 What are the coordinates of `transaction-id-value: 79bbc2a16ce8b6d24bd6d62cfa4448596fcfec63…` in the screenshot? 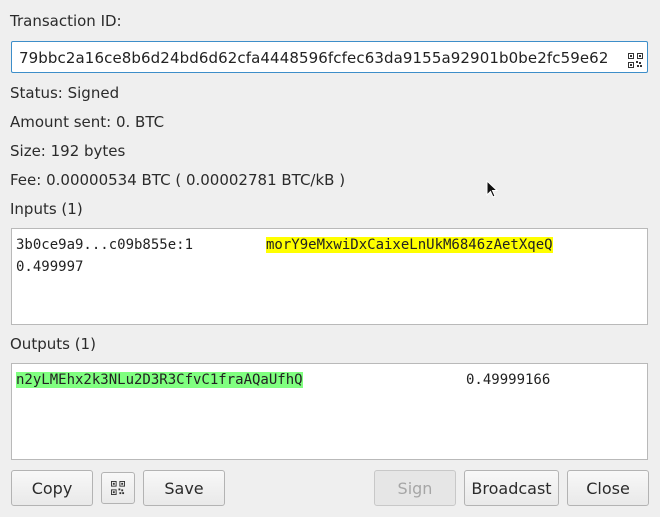 It's located at (313, 58).